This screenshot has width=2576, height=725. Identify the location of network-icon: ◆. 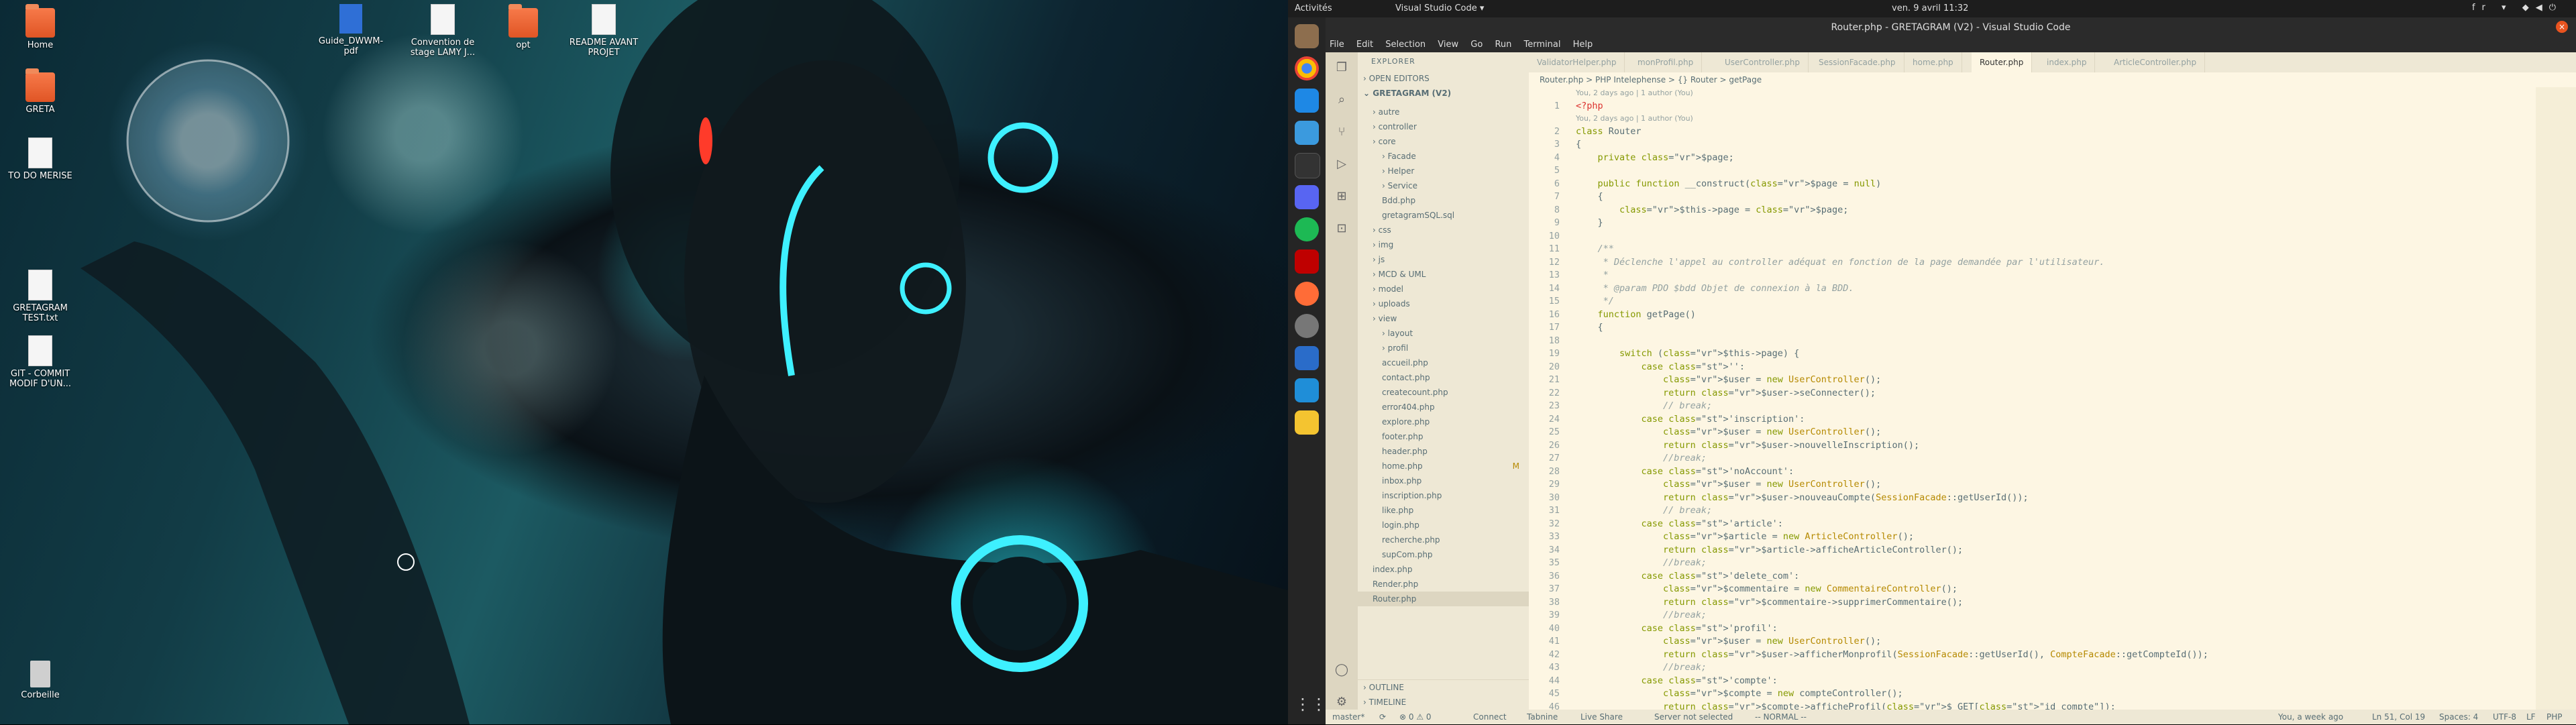
(2529, 8).